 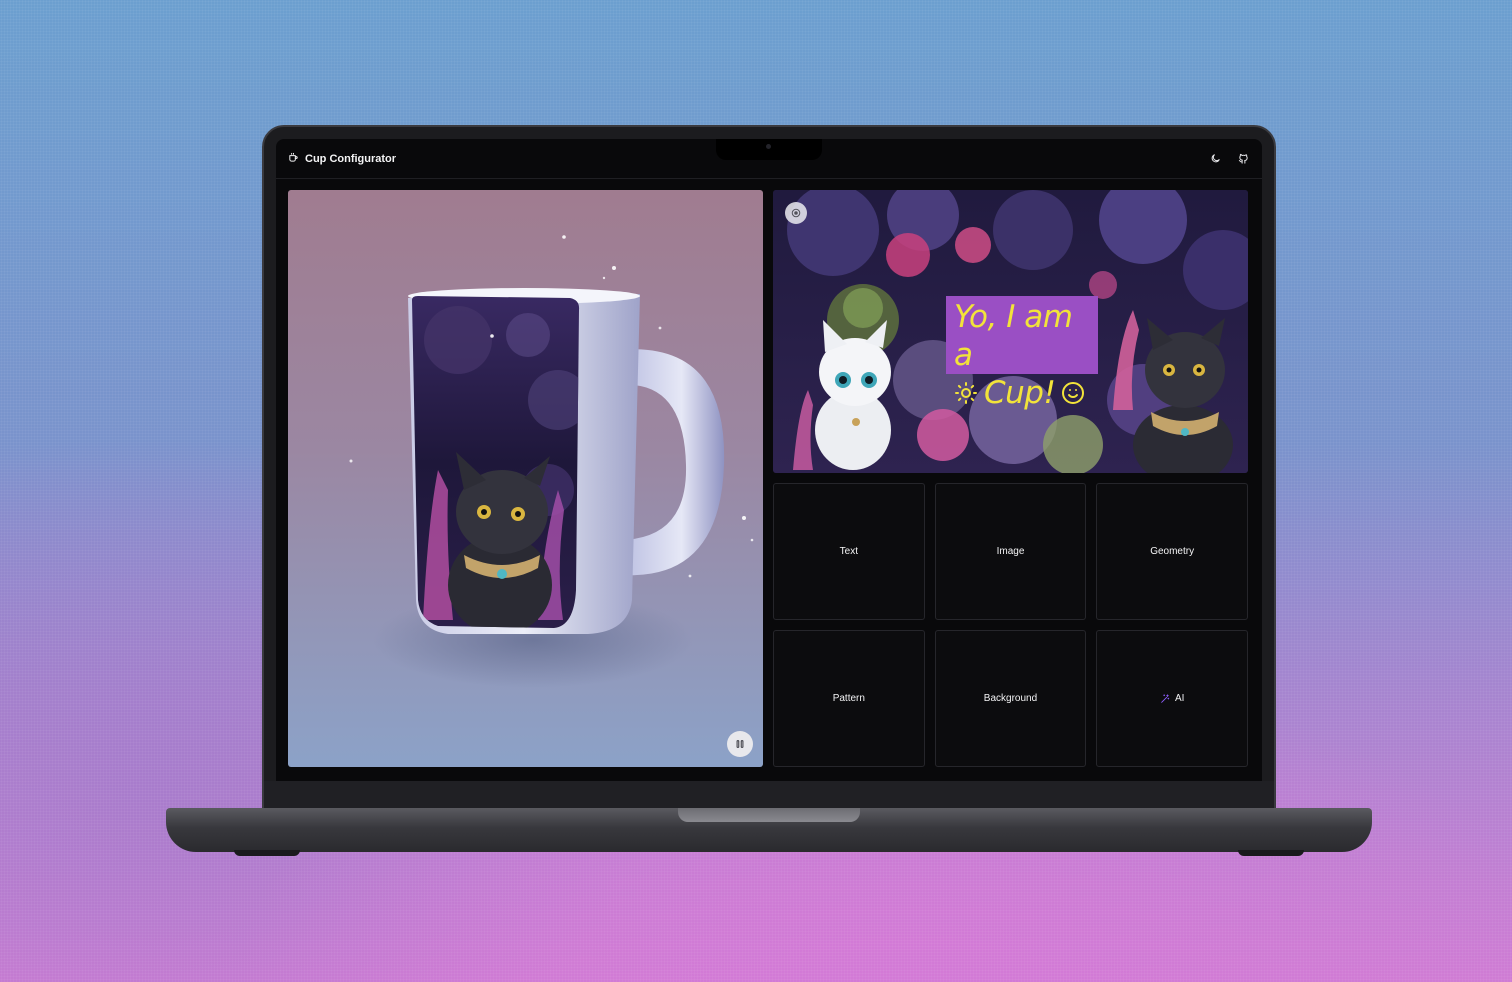 I want to click on preview-text-line-1: Yo, I am a, so click(x=1013, y=336).